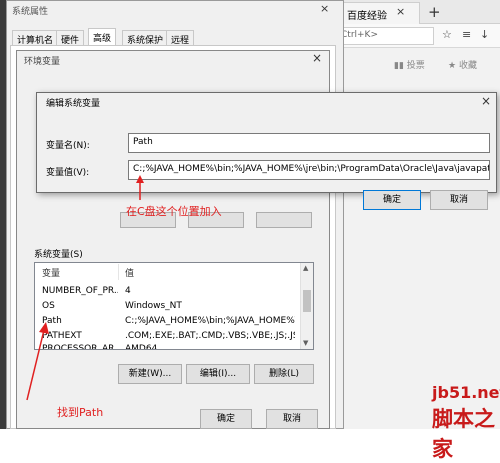 This screenshot has height=463, width=500. Describe the element at coordinates (463, 434) in the screenshot. I see `watermark-logo: 脚本之家` at that location.